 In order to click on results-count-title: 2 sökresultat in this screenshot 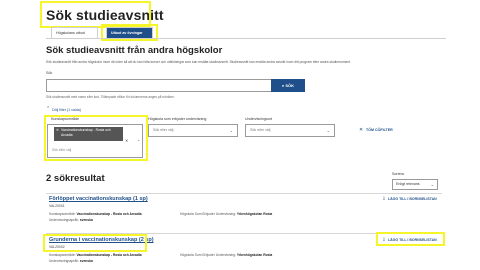, I will do `click(75, 178)`.